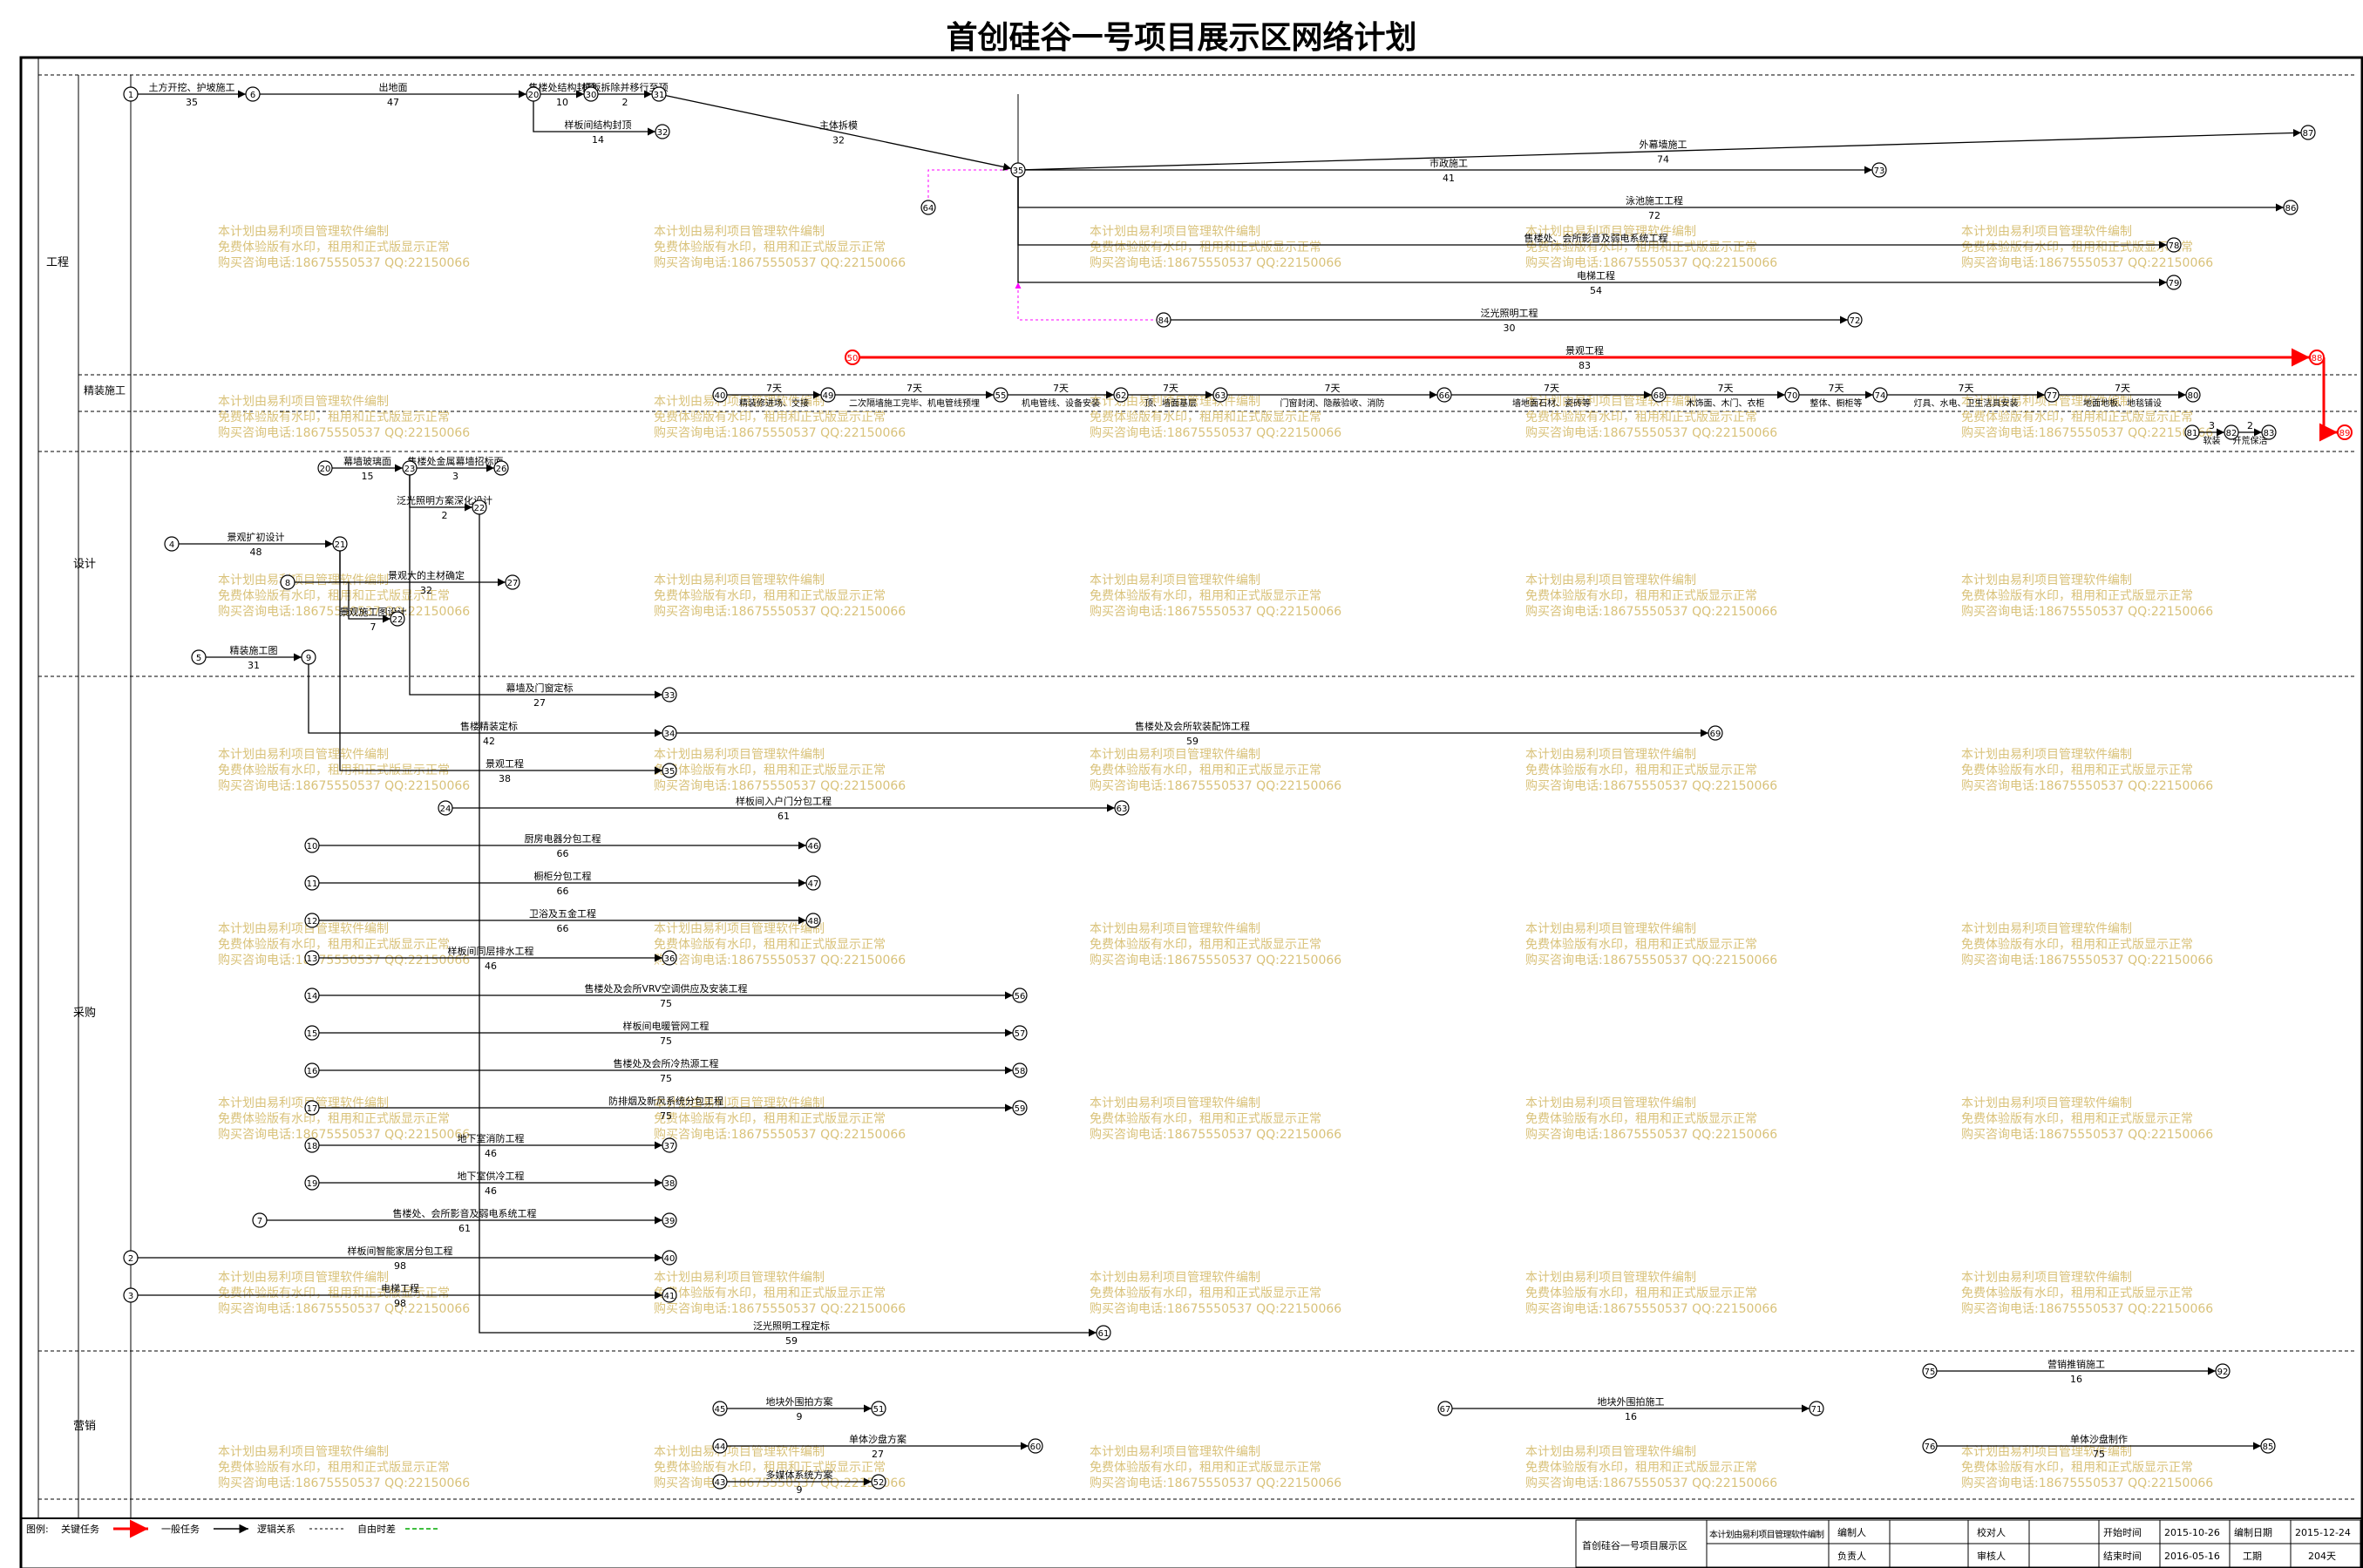 This screenshot has width=2363, height=1568. Describe the element at coordinates (1192, 741) in the screenshot. I see `task-duration-label: 59` at that location.